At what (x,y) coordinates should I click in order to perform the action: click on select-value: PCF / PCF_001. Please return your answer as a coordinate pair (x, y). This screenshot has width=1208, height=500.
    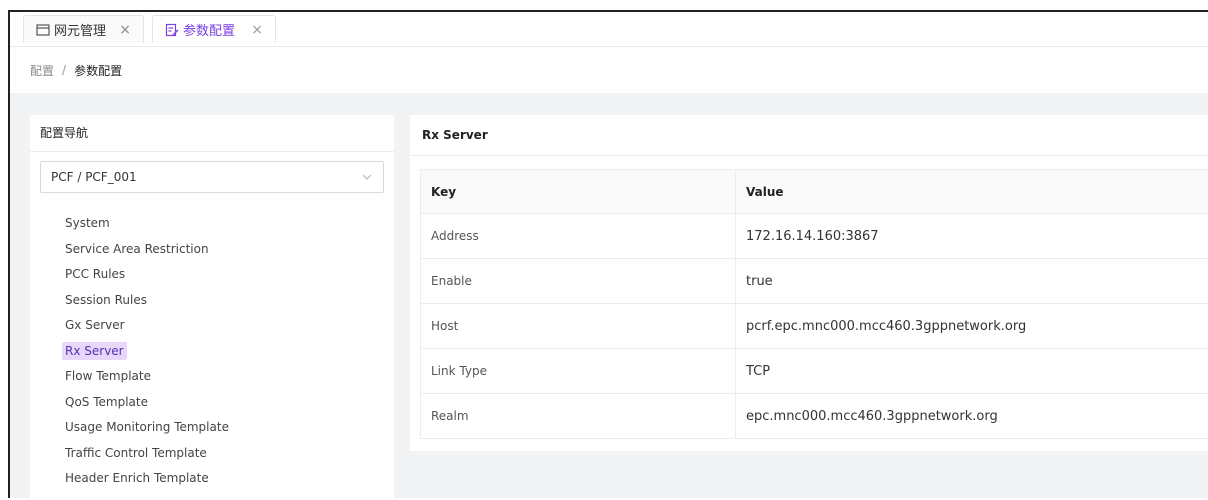
    Looking at the image, I should click on (94, 177).